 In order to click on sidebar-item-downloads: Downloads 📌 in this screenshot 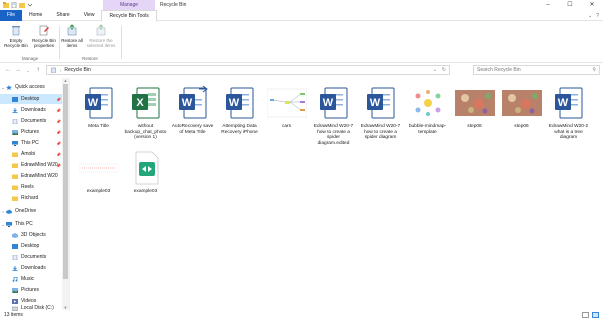, I will do `click(31, 110)`.